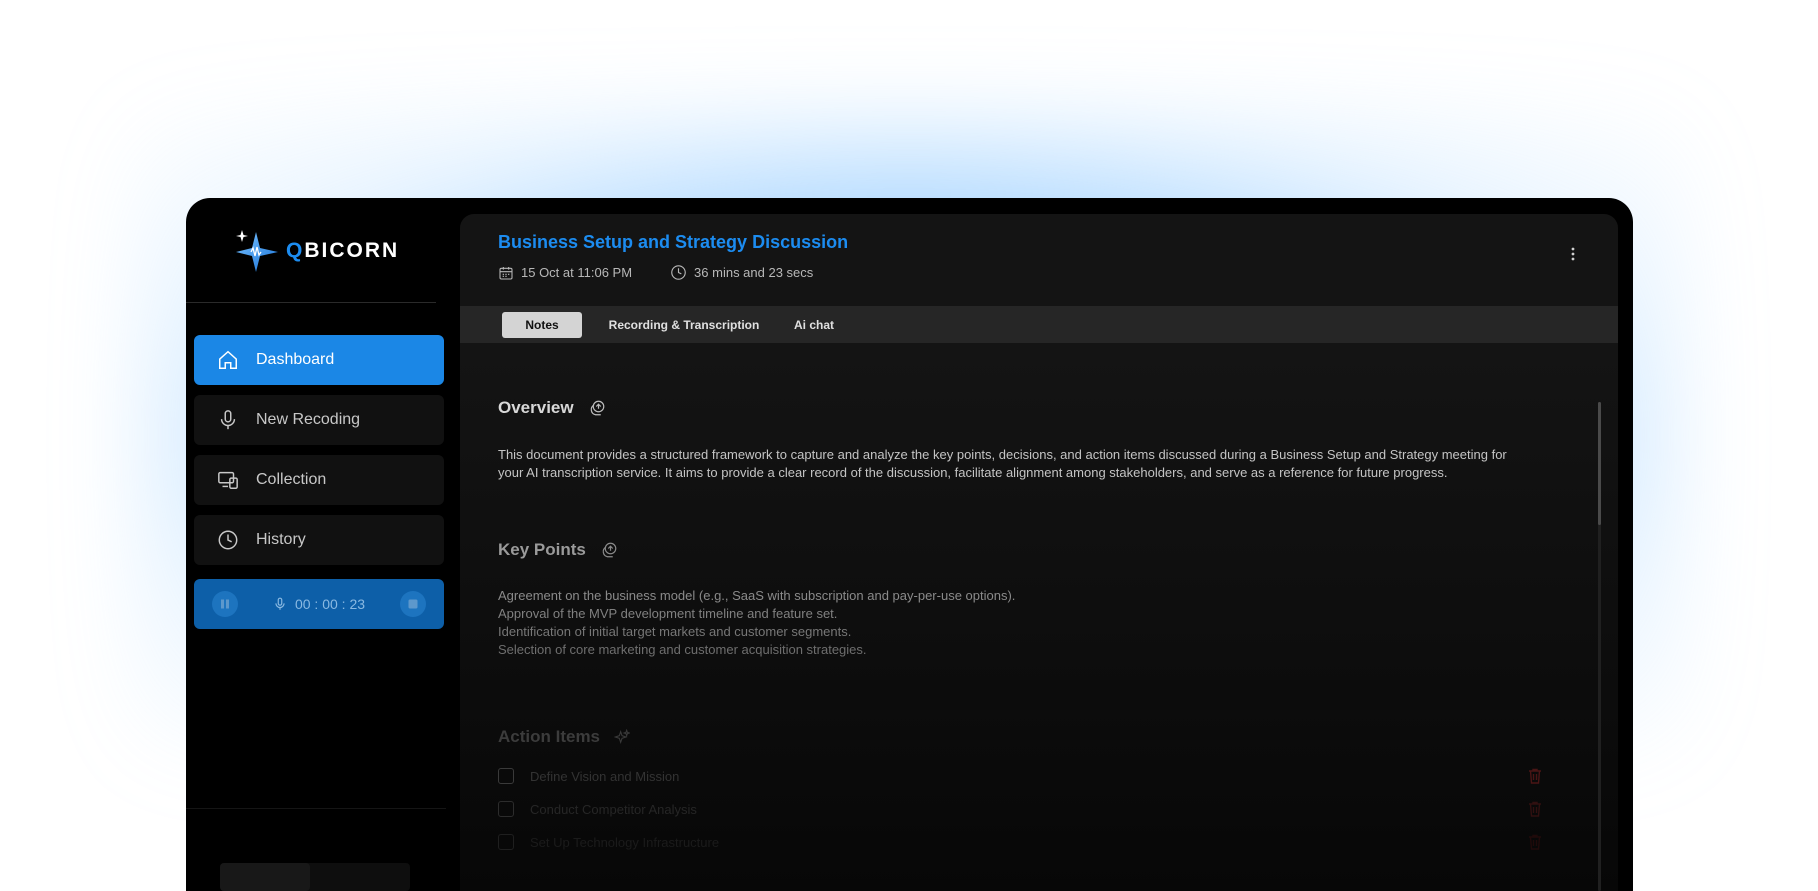 Image resolution: width=1818 pixels, height=891 pixels. What do you see at coordinates (308, 419) in the screenshot?
I see `sidebar-item-label: New Recoding` at bounding box center [308, 419].